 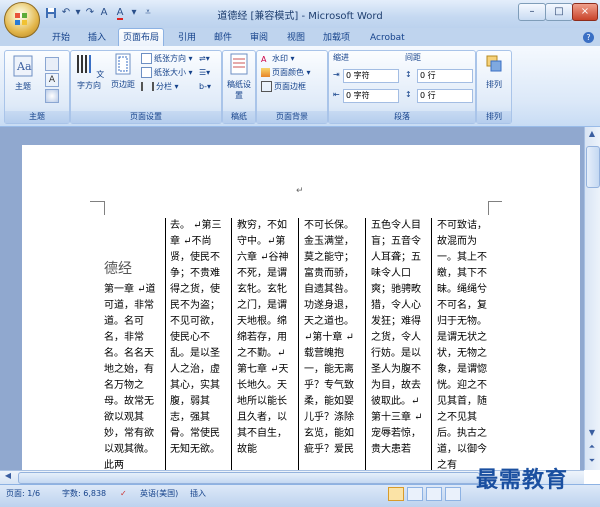 What do you see at coordinates (23, 66) in the screenshot?
I see `themes-icon: Aa` at bounding box center [23, 66].